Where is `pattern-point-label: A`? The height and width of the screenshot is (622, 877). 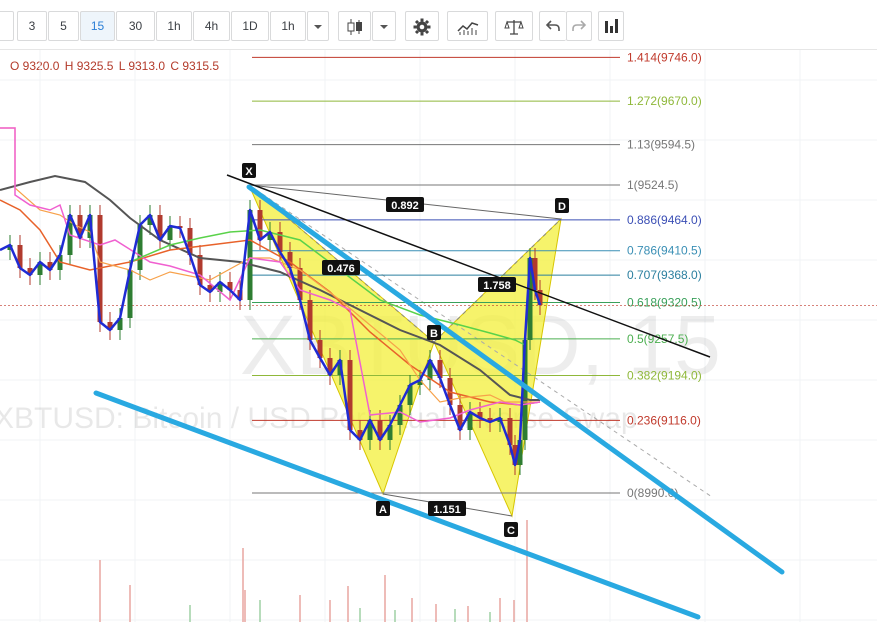 pattern-point-label: A is located at coordinates (383, 510).